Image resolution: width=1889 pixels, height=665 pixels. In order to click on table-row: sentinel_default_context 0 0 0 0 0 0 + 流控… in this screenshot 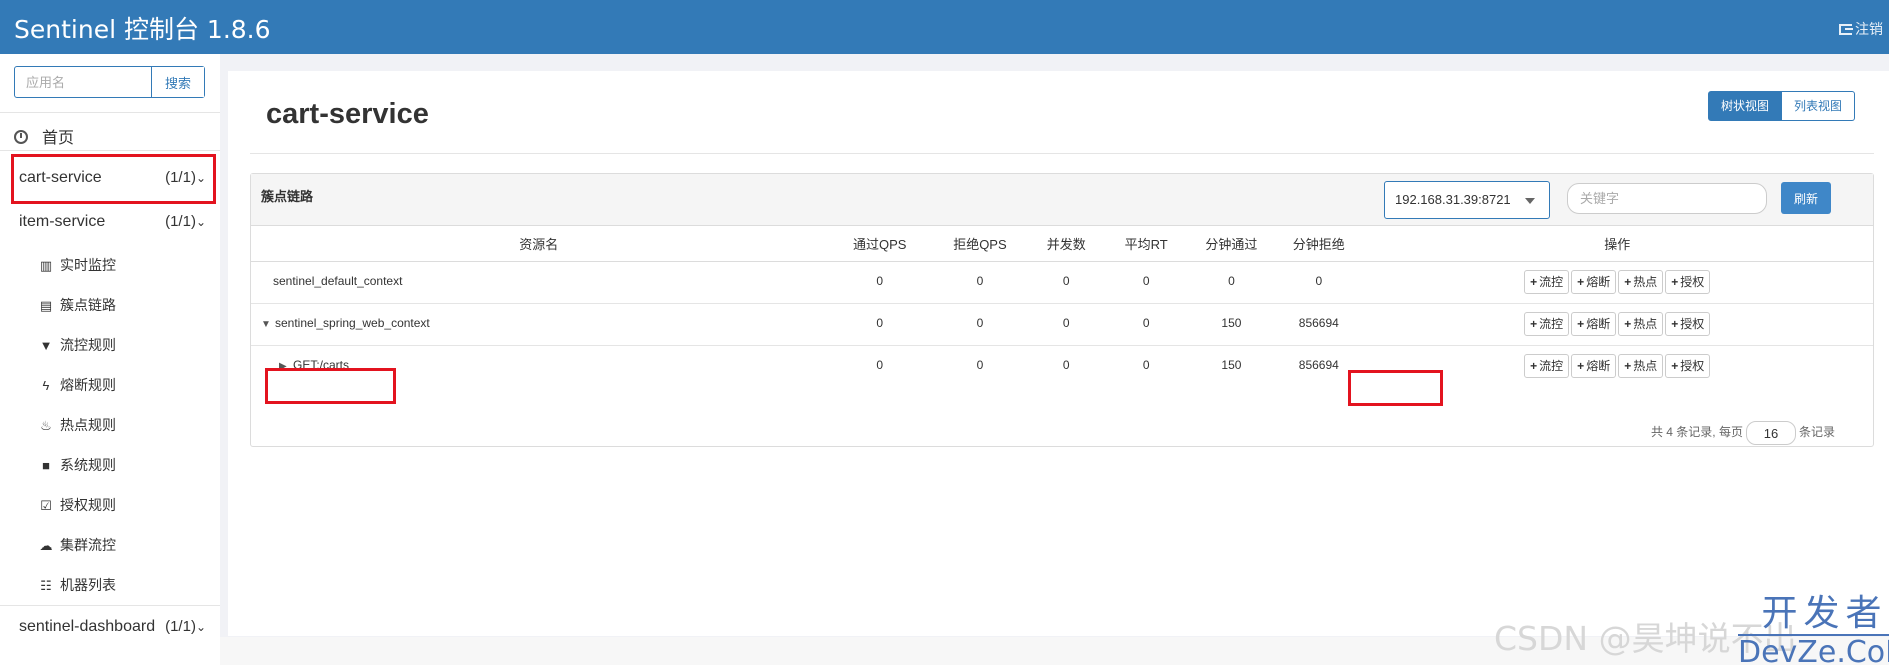, I will do `click(1062, 282)`.